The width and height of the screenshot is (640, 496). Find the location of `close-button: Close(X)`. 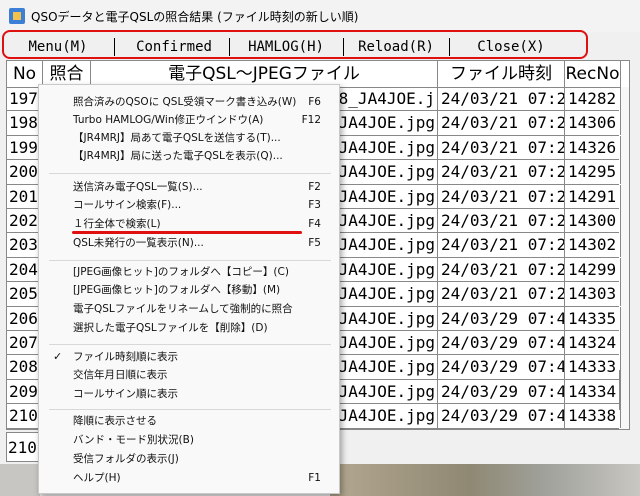

close-button: Close(X) is located at coordinates (511, 47).